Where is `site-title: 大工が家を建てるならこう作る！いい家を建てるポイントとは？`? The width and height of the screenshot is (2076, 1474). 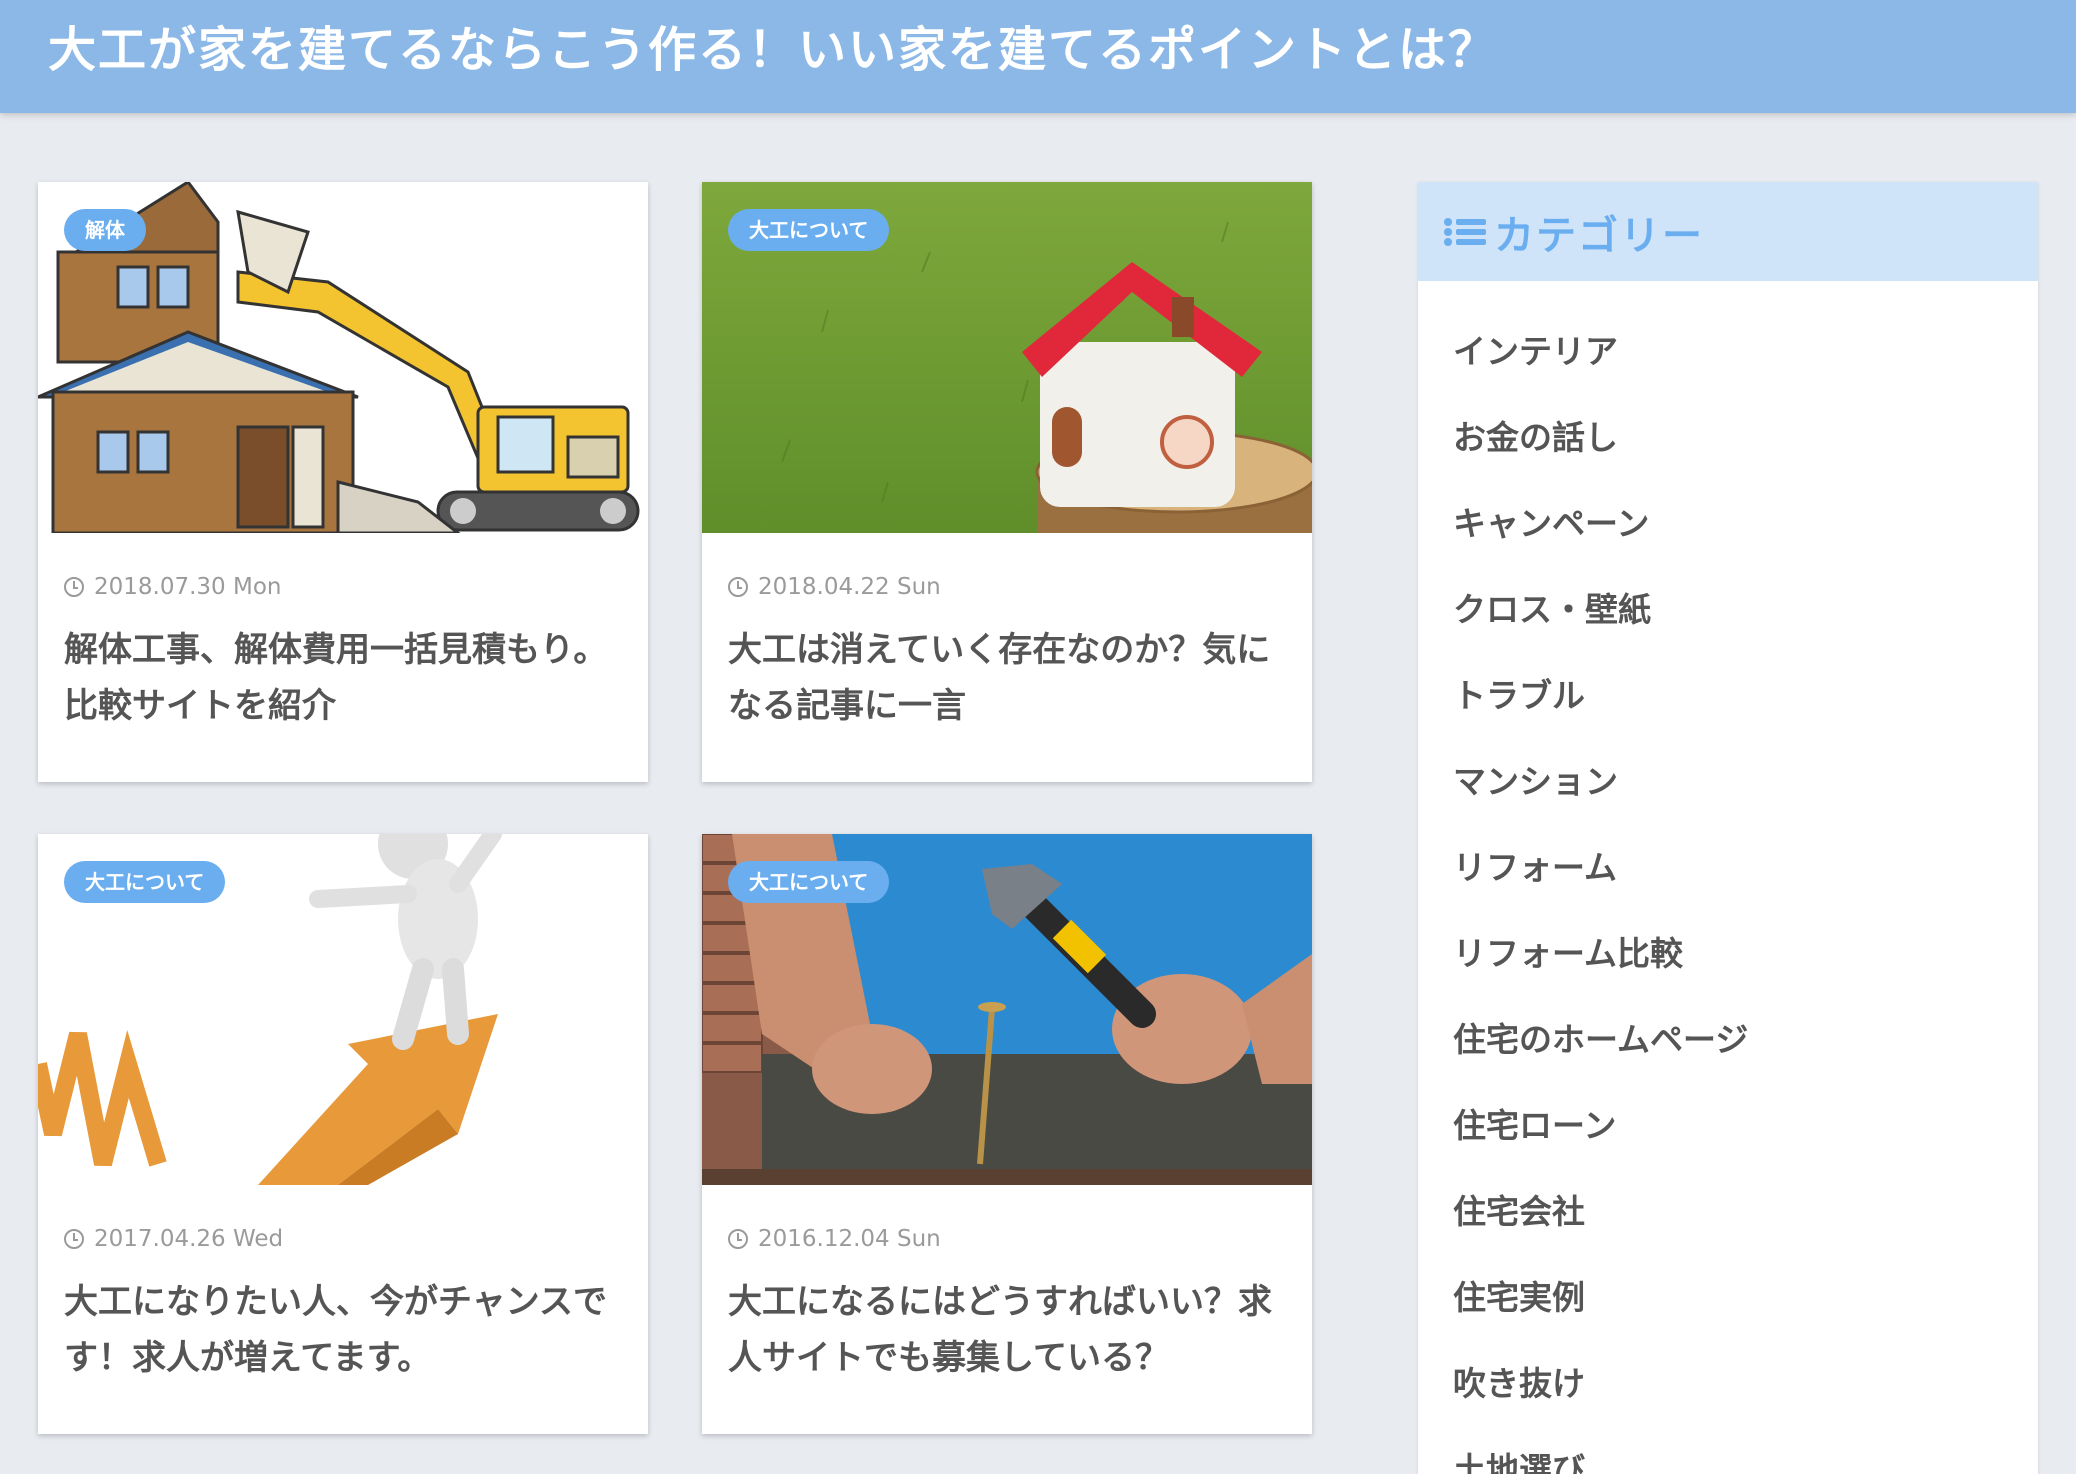 site-title: 大工が家を建てるならこう作る！いい家を建てるポイントとは？ is located at coordinates (773, 50).